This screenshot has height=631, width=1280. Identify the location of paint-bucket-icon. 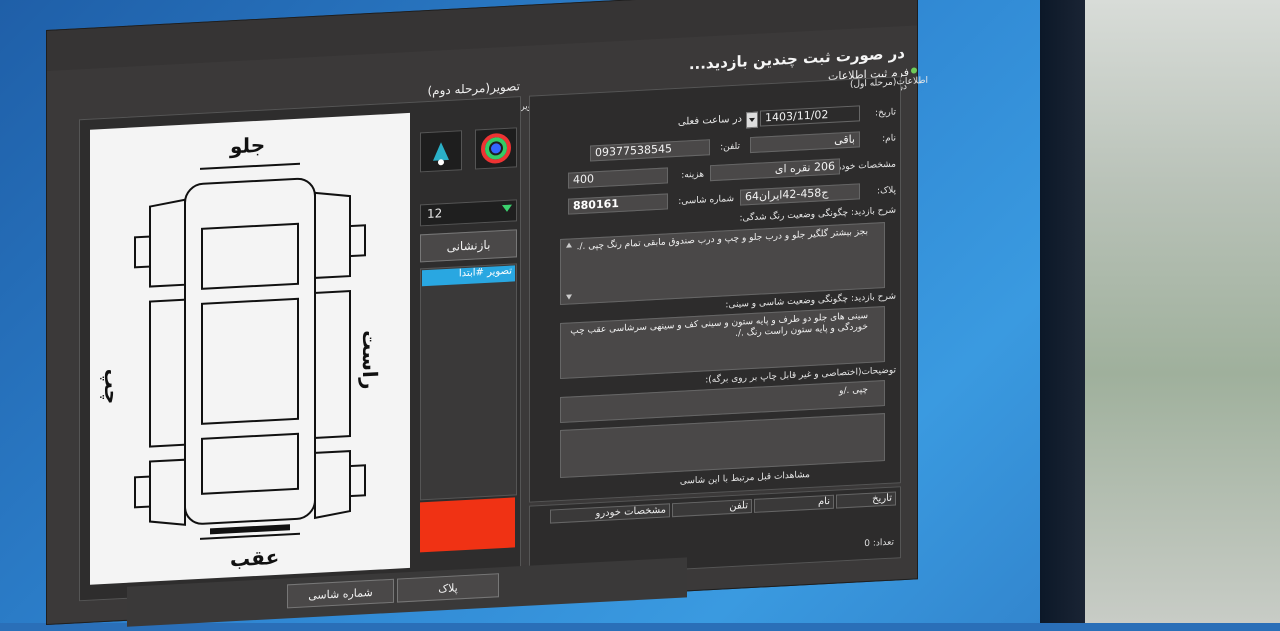
(441, 151).